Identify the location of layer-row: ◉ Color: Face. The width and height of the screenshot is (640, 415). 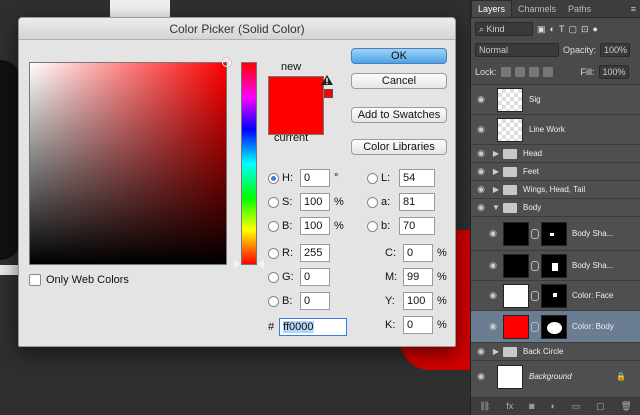
(555, 295).